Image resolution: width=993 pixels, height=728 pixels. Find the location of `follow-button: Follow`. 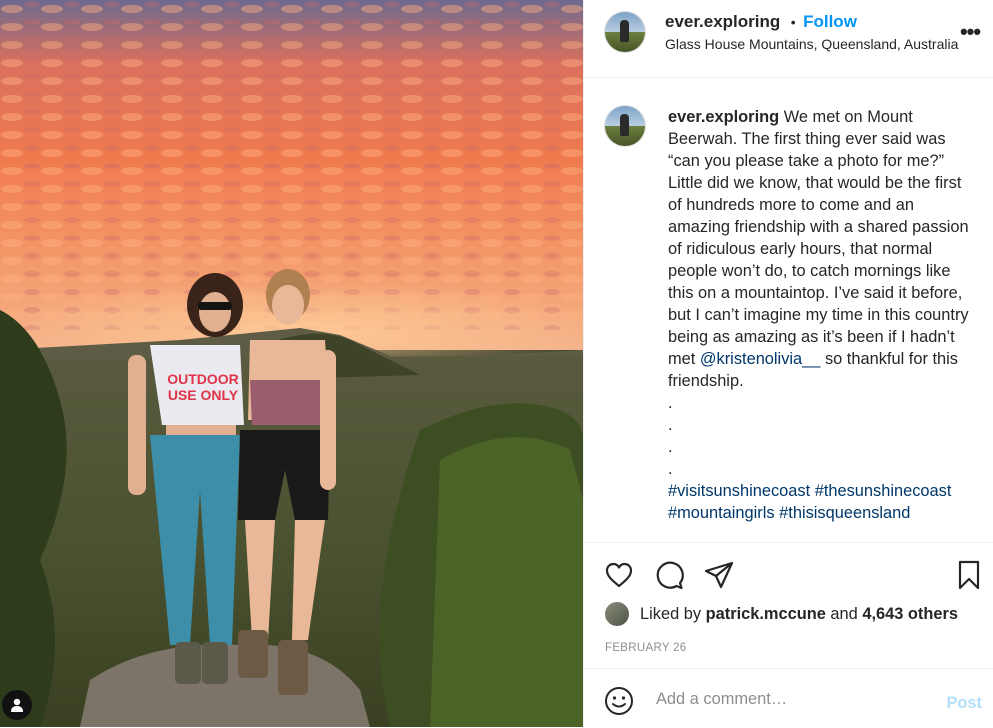

follow-button: Follow is located at coordinates (830, 21).